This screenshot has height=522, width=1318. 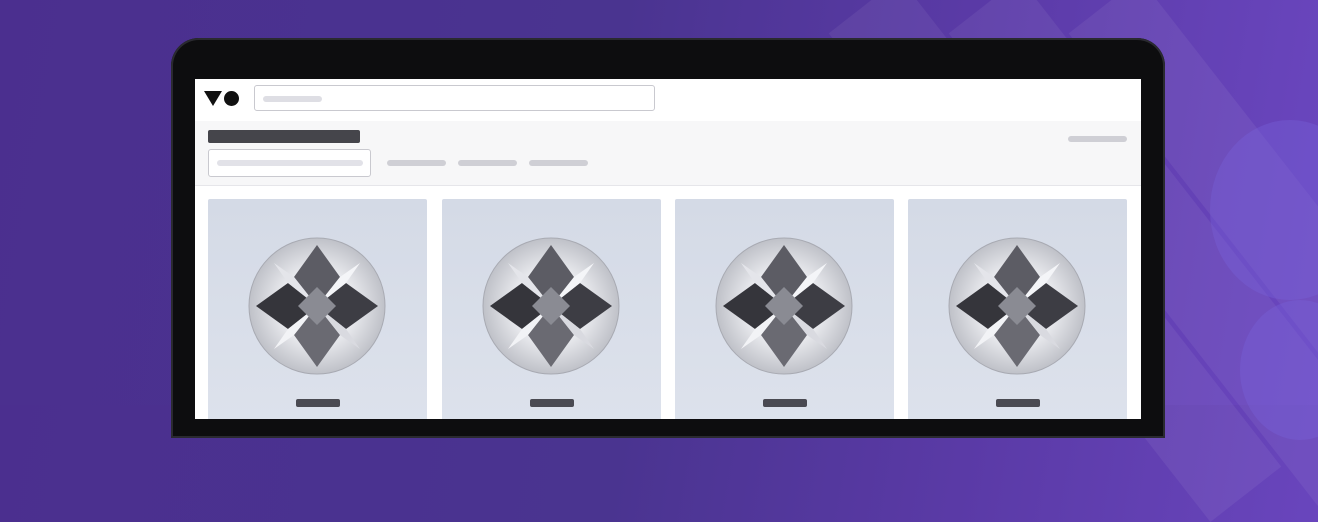 I want to click on logo-icon, so click(x=221, y=98).